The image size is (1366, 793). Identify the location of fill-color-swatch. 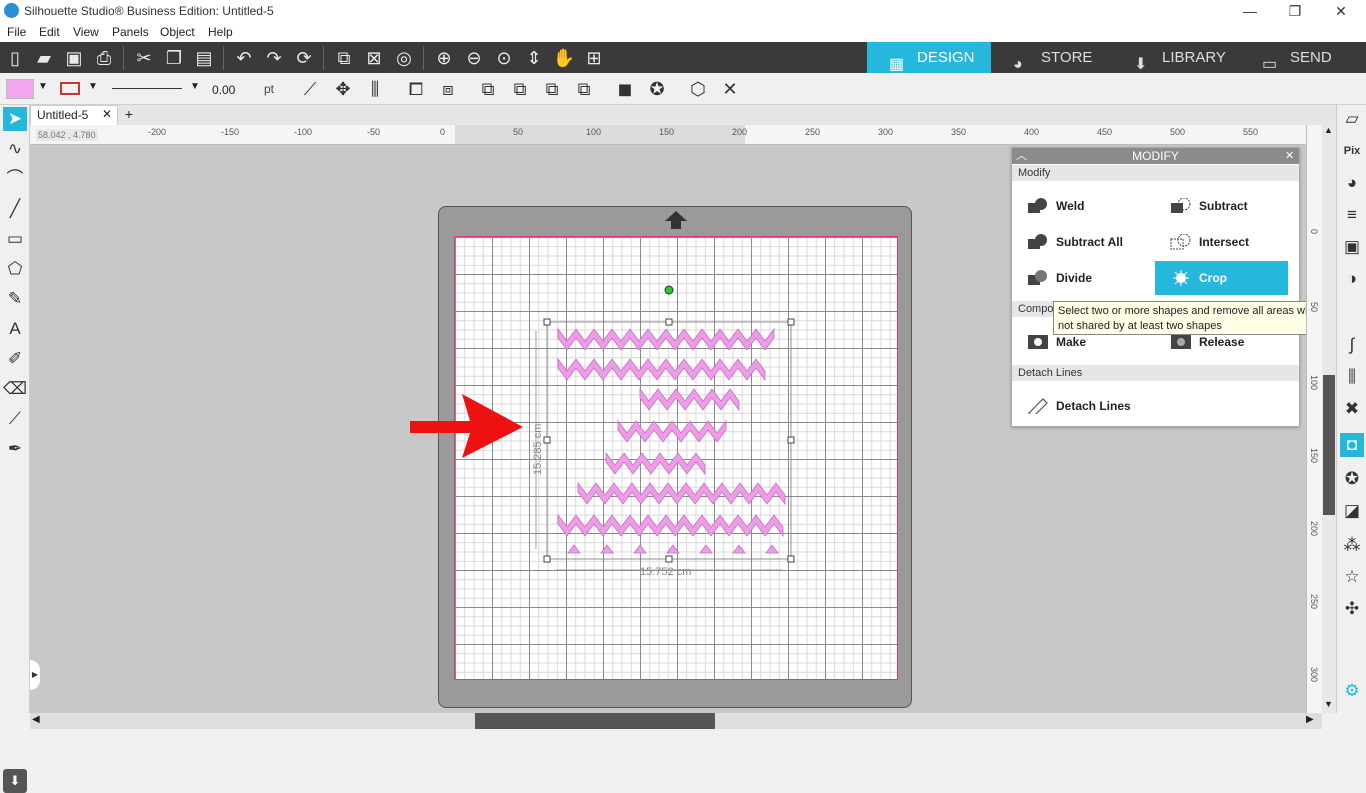
(20, 89).